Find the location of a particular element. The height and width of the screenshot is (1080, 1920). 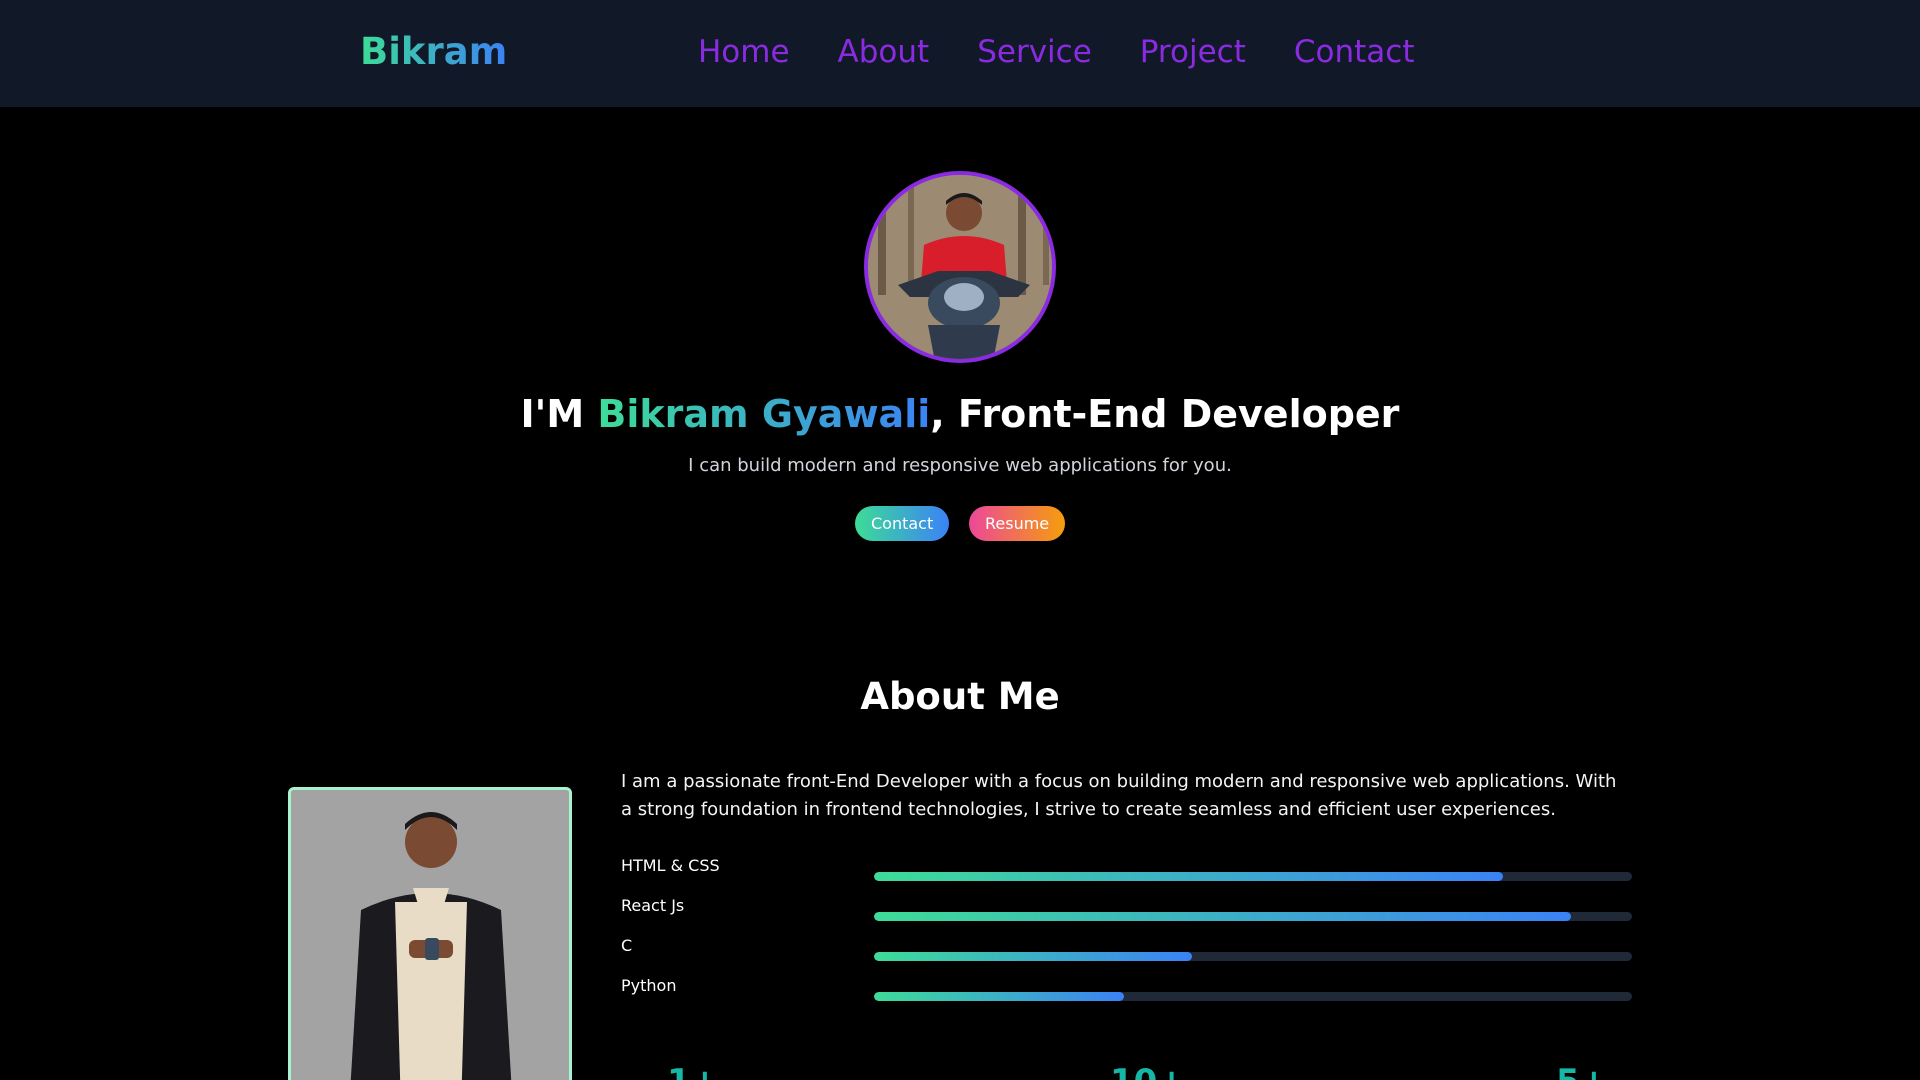

skill-row: Python is located at coordinates (1126, 996).